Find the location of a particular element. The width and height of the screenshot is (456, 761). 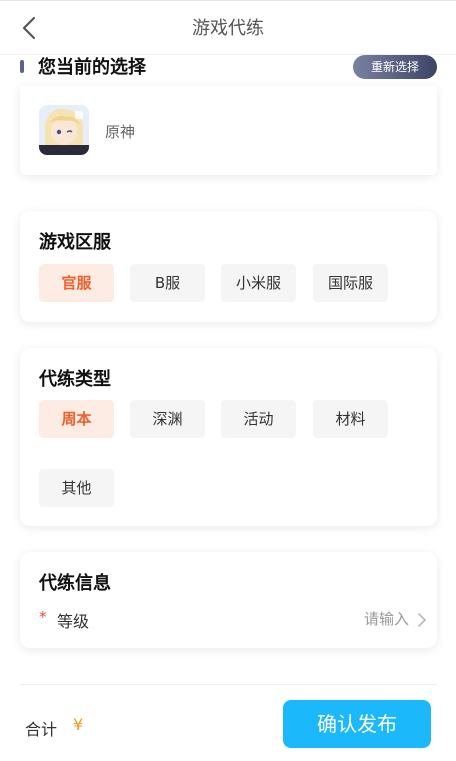

service-info-title: 代练信息 is located at coordinates (75, 583).